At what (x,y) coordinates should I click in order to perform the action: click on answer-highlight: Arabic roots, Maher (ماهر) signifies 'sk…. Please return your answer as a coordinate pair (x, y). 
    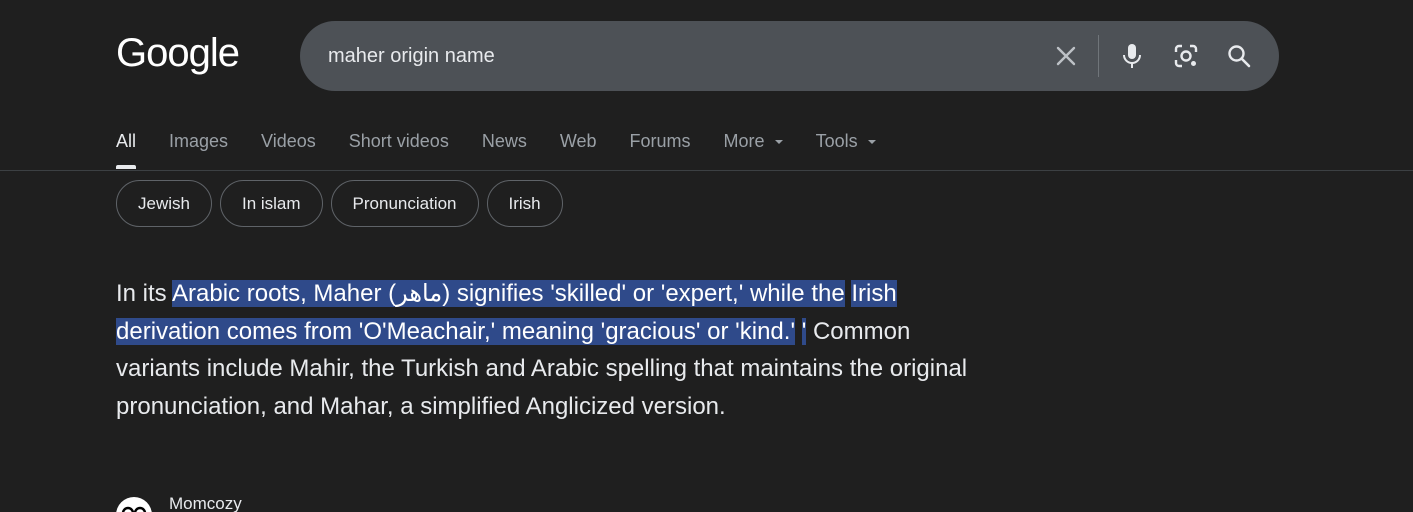
    Looking at the image, I should click on (508, 293).